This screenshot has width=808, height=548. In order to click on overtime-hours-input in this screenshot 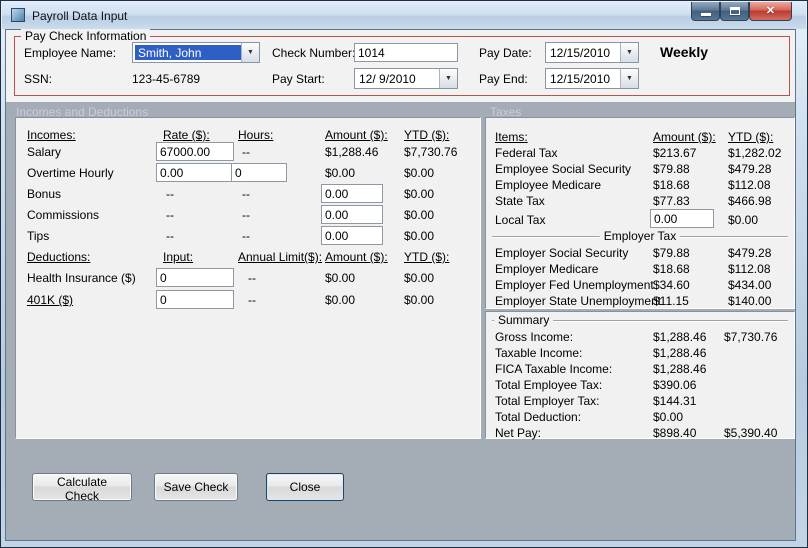, I will do `click(259, 172)`.